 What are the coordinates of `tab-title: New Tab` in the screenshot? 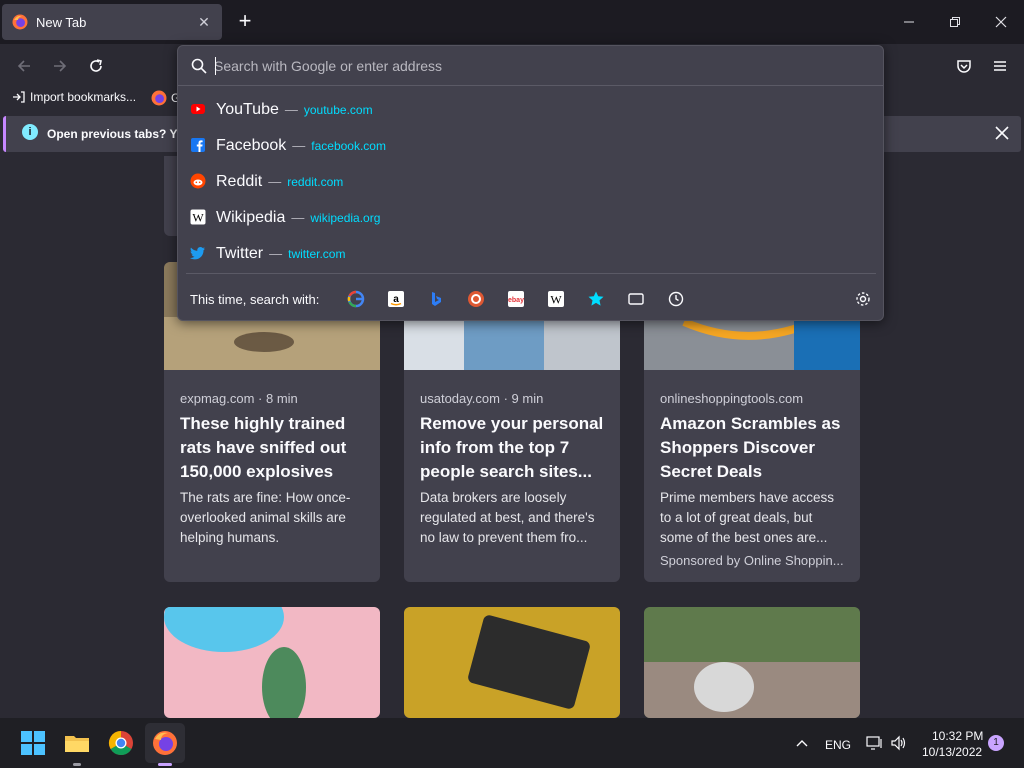 It's located at (61, 22).